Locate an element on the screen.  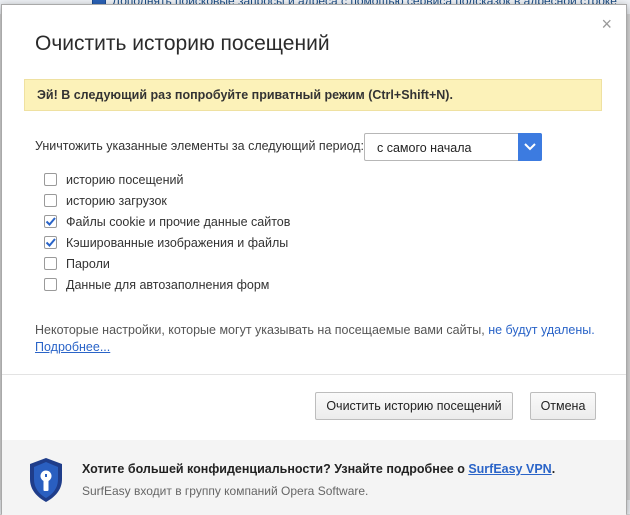
option-autofill: Данные для автозаполнения форм is located at coordinates (194, 285).